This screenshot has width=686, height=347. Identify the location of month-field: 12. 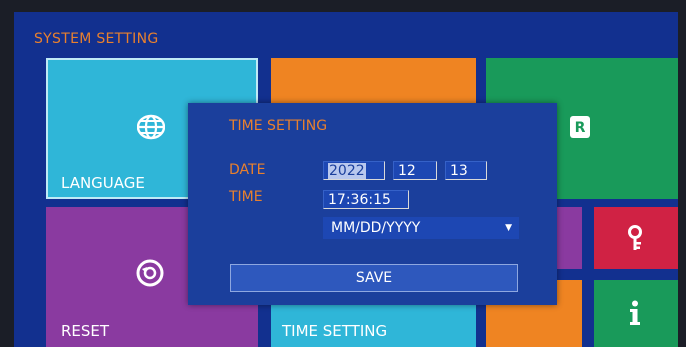
(415, 170).